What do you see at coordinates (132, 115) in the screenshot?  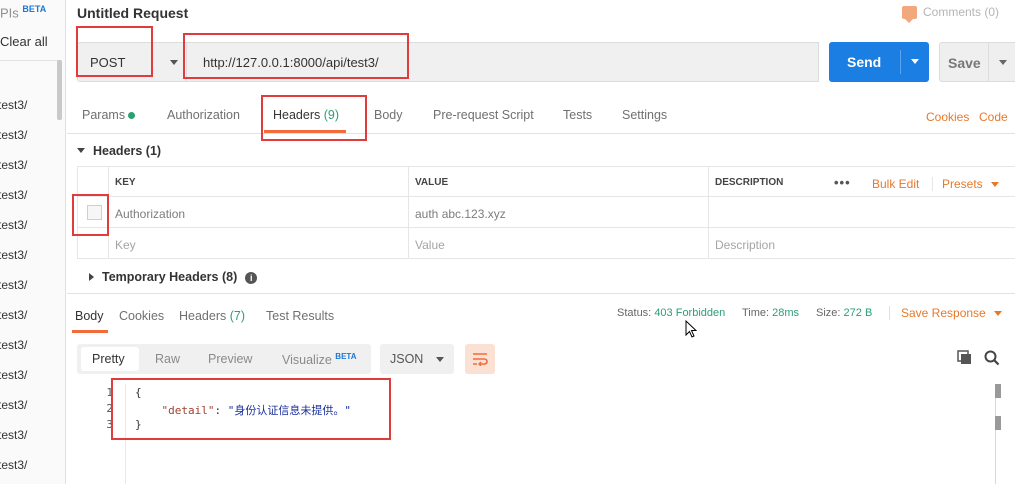 I see `params-indicator-icon` at bounding box center [132, 115].